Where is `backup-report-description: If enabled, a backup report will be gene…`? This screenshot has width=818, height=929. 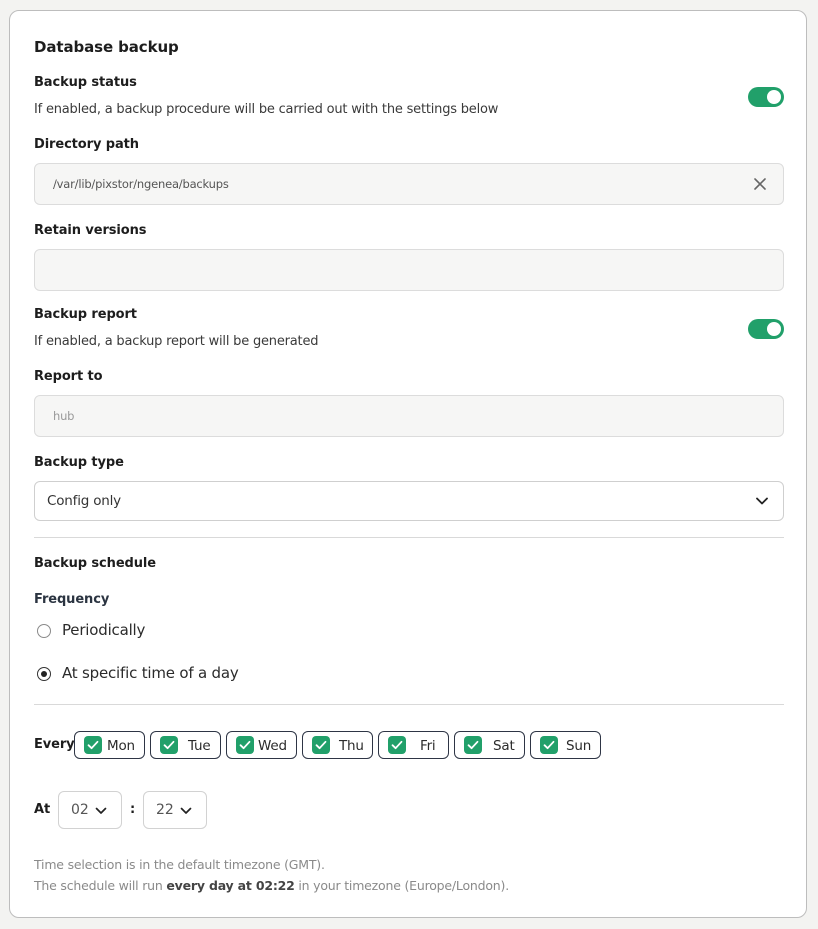 backup-report-description: If enabled, a backup report will be gene… is located at coordinates (176, 341).